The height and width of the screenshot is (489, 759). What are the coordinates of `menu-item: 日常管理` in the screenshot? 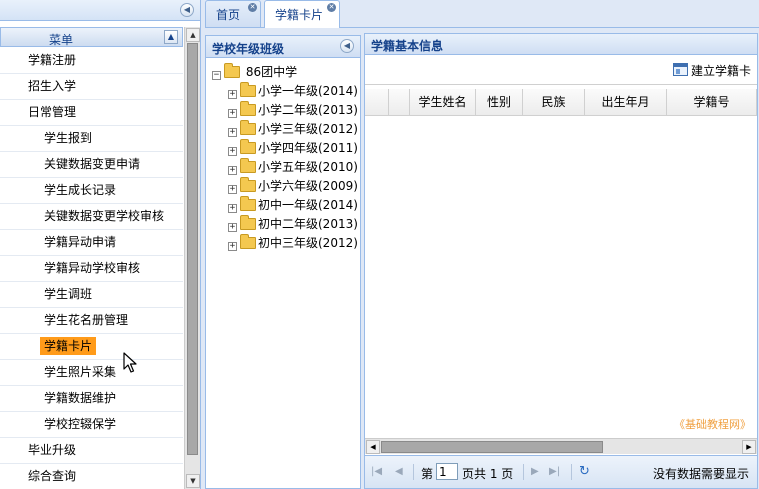 It's located at (91, 113).